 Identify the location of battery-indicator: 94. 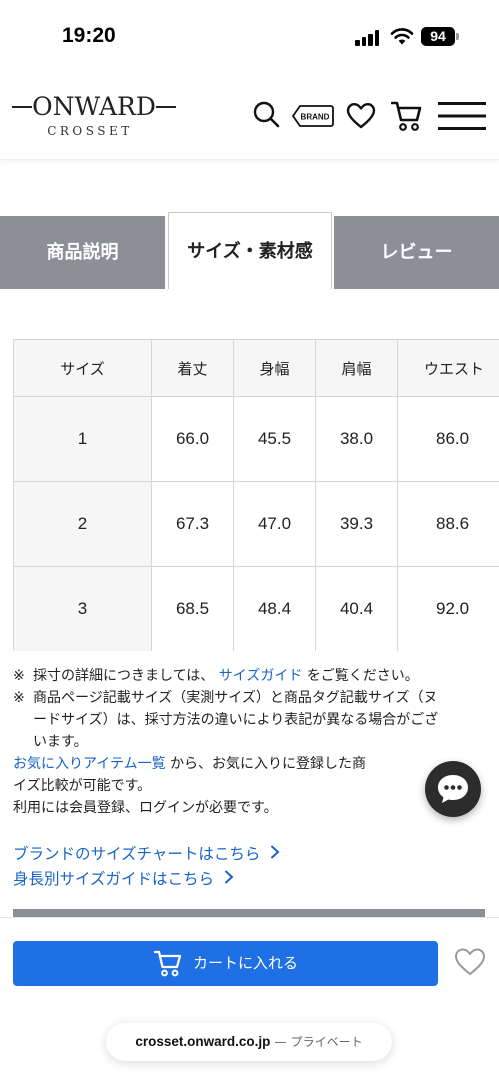
(438, 36).